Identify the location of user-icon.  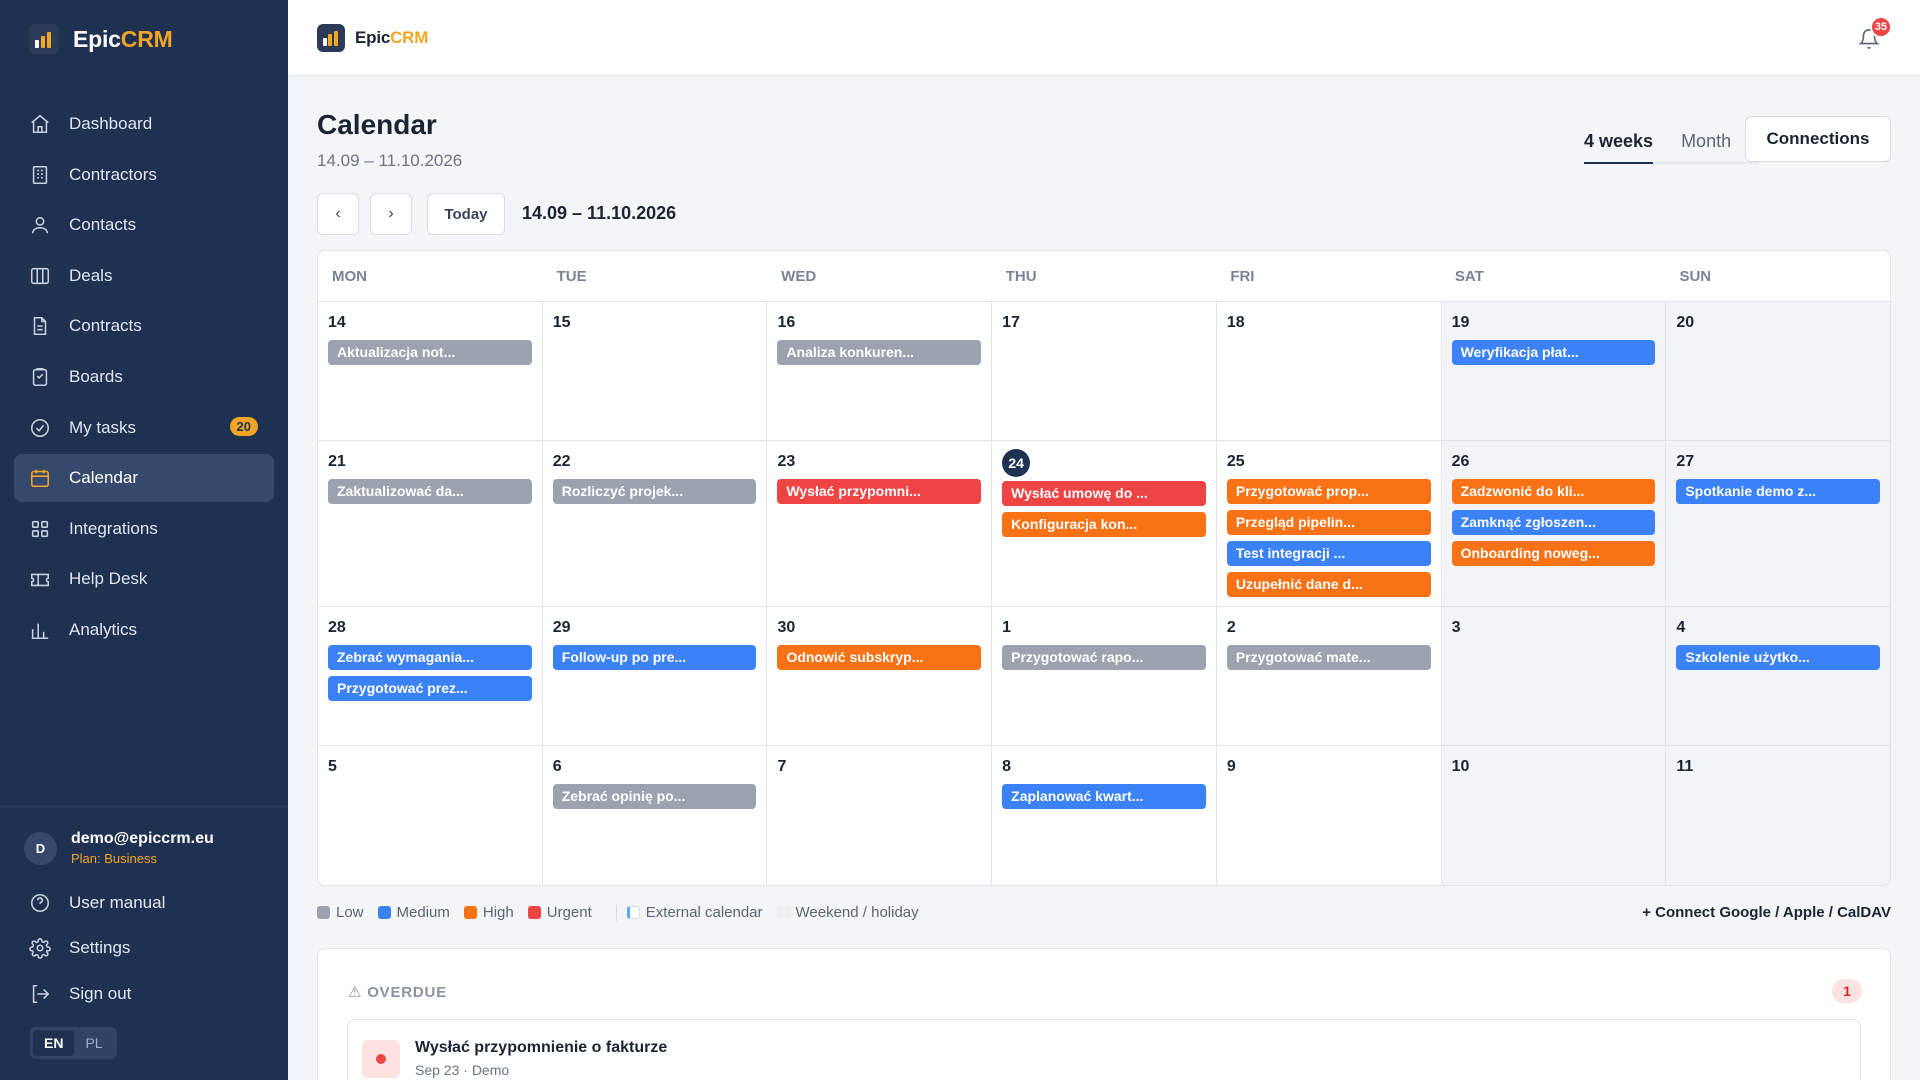
(40, 225).